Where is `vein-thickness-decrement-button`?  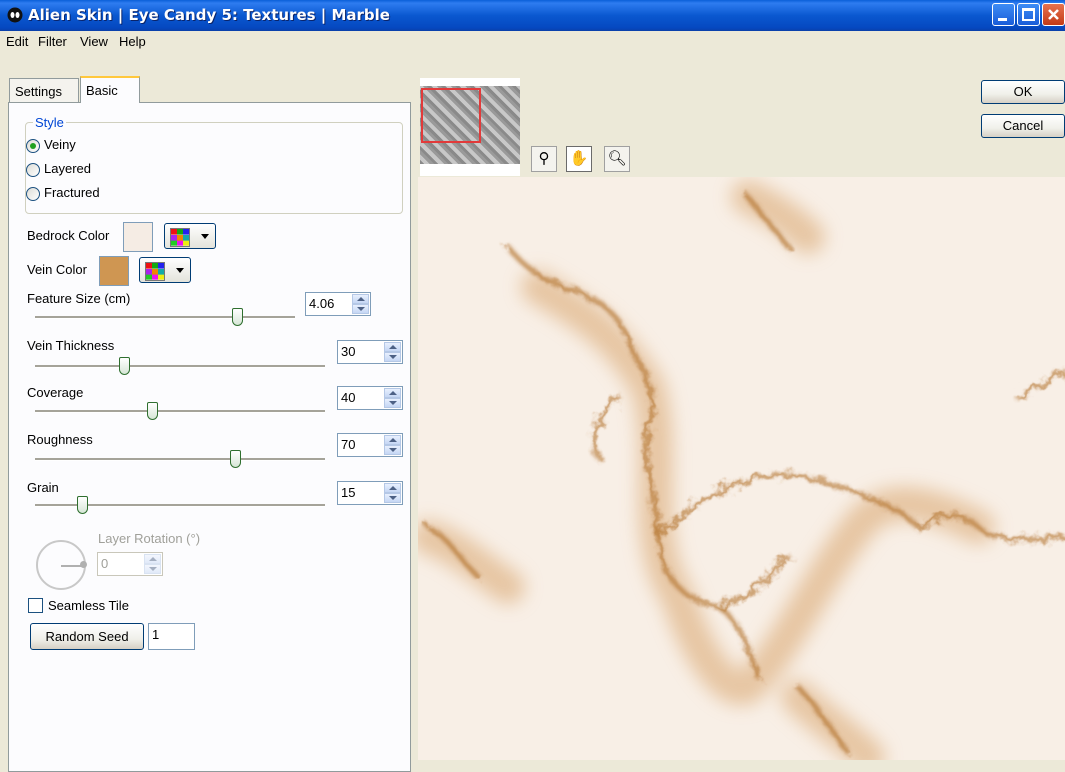
vein-thickness-decrement-button is located at coordinates (392, 357).